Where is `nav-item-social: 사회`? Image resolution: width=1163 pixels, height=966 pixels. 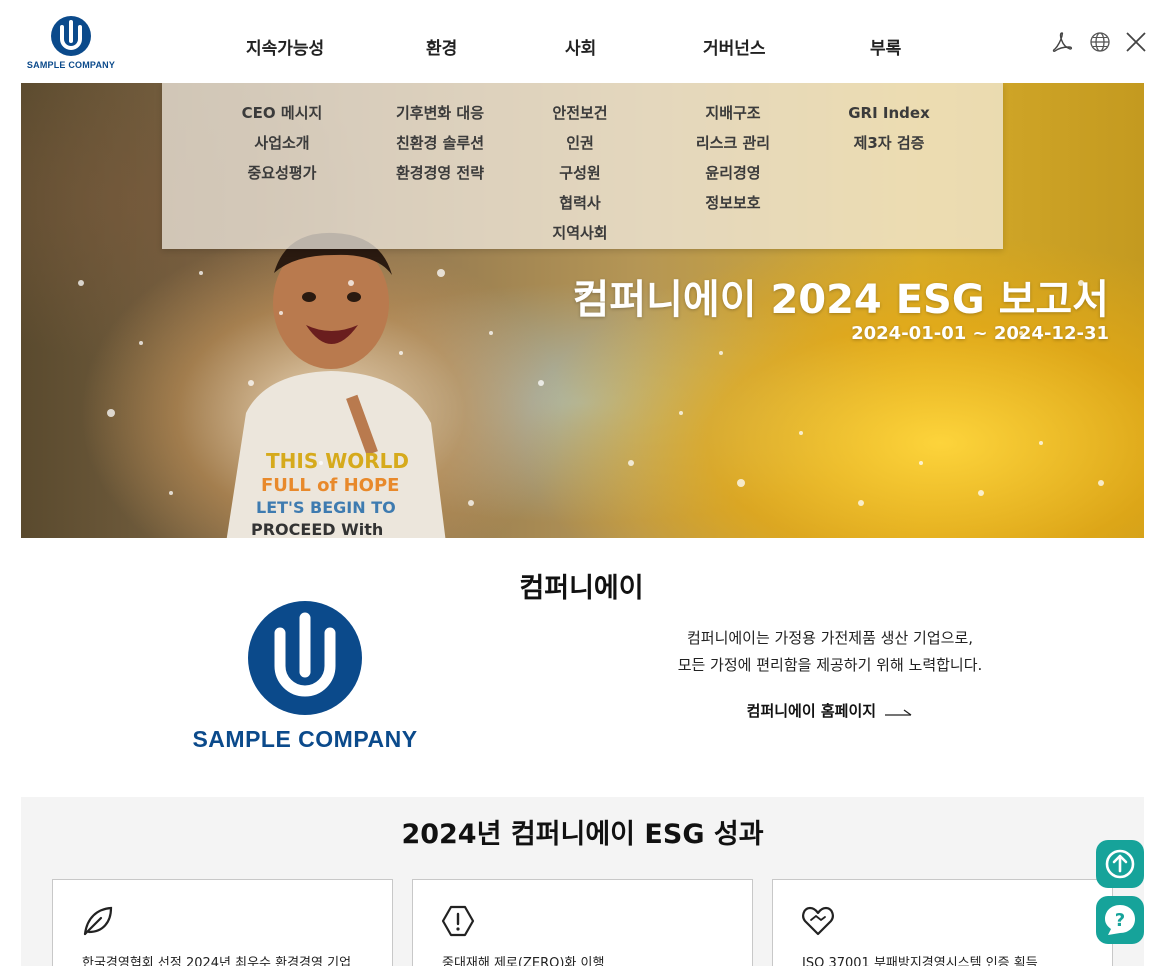 nav-item-social: 사회 is located at coordinates (580, 46).